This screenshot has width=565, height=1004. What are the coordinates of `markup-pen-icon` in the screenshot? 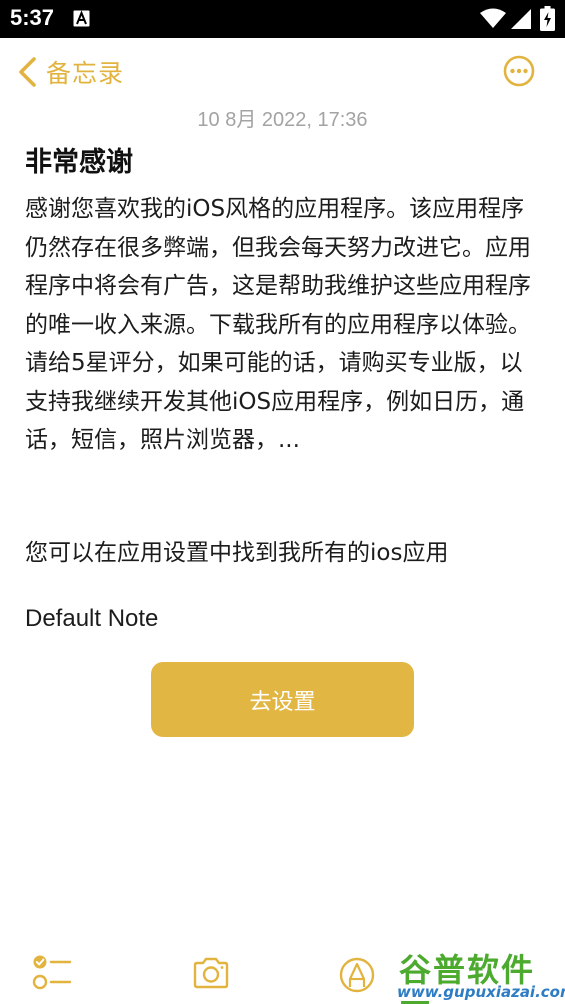 It's located at (357, 975).